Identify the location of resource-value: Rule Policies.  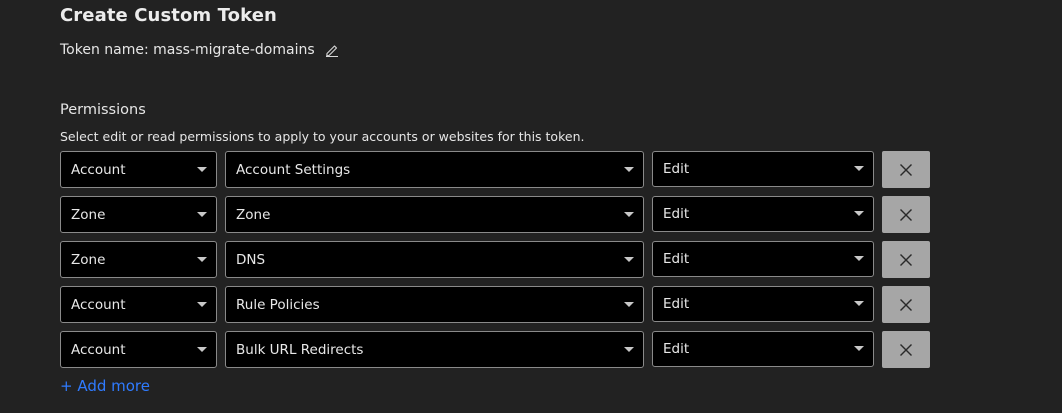
(278, 304).